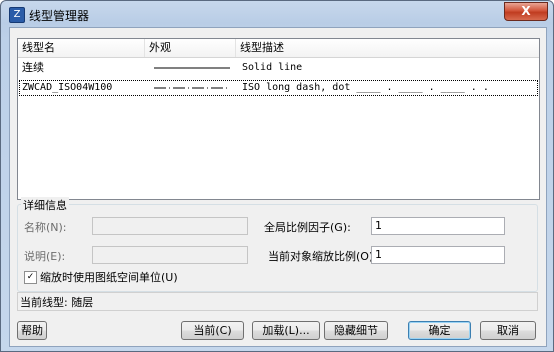 The image size is (554, 352). I want to click on details-legend: 详细信息, so click(45, 205).